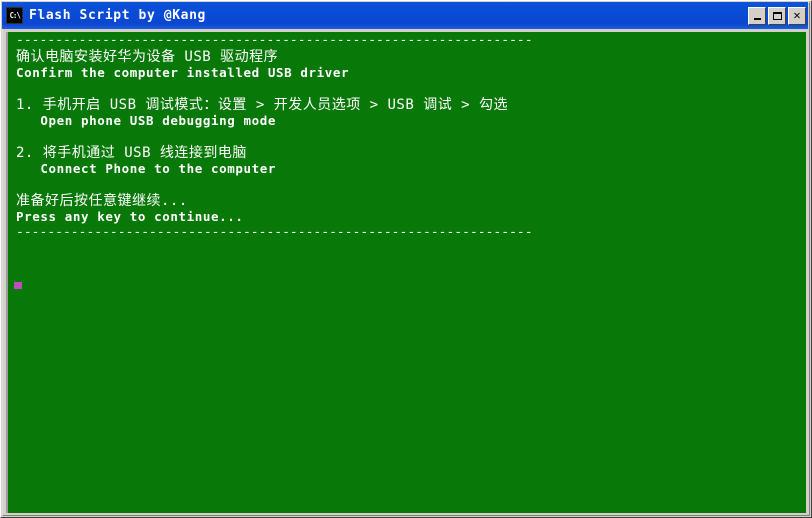  I want to click on console-line: Open phone USB debugging mode, so click(146, 120).